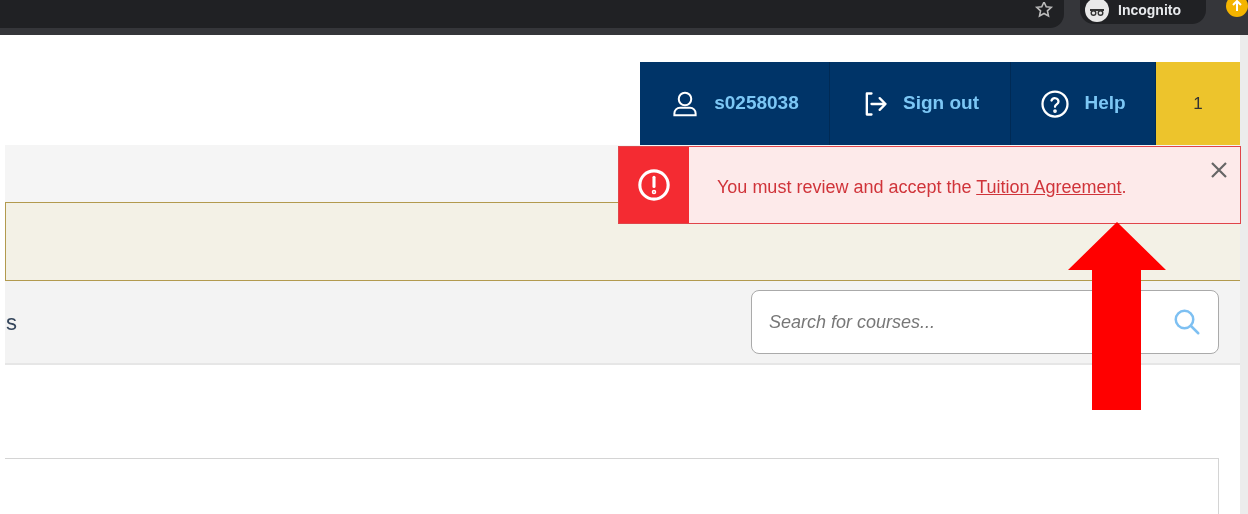 The height and width of the screenshot is (514, 1248). What do you see at coordinates (654, 185) in the screenshot?
I see `error-icon` at bounding box center [654, 185].